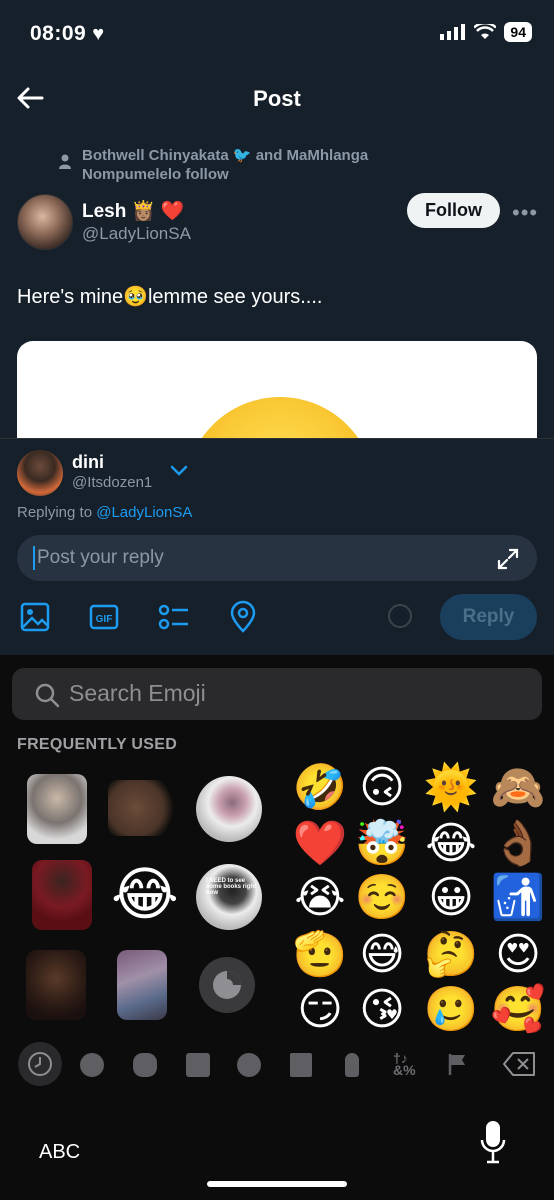  What do you see at coordinates (56, 985) in the screenshot?
I see `sticker-man-thinking` at bounding box center [56, 985].